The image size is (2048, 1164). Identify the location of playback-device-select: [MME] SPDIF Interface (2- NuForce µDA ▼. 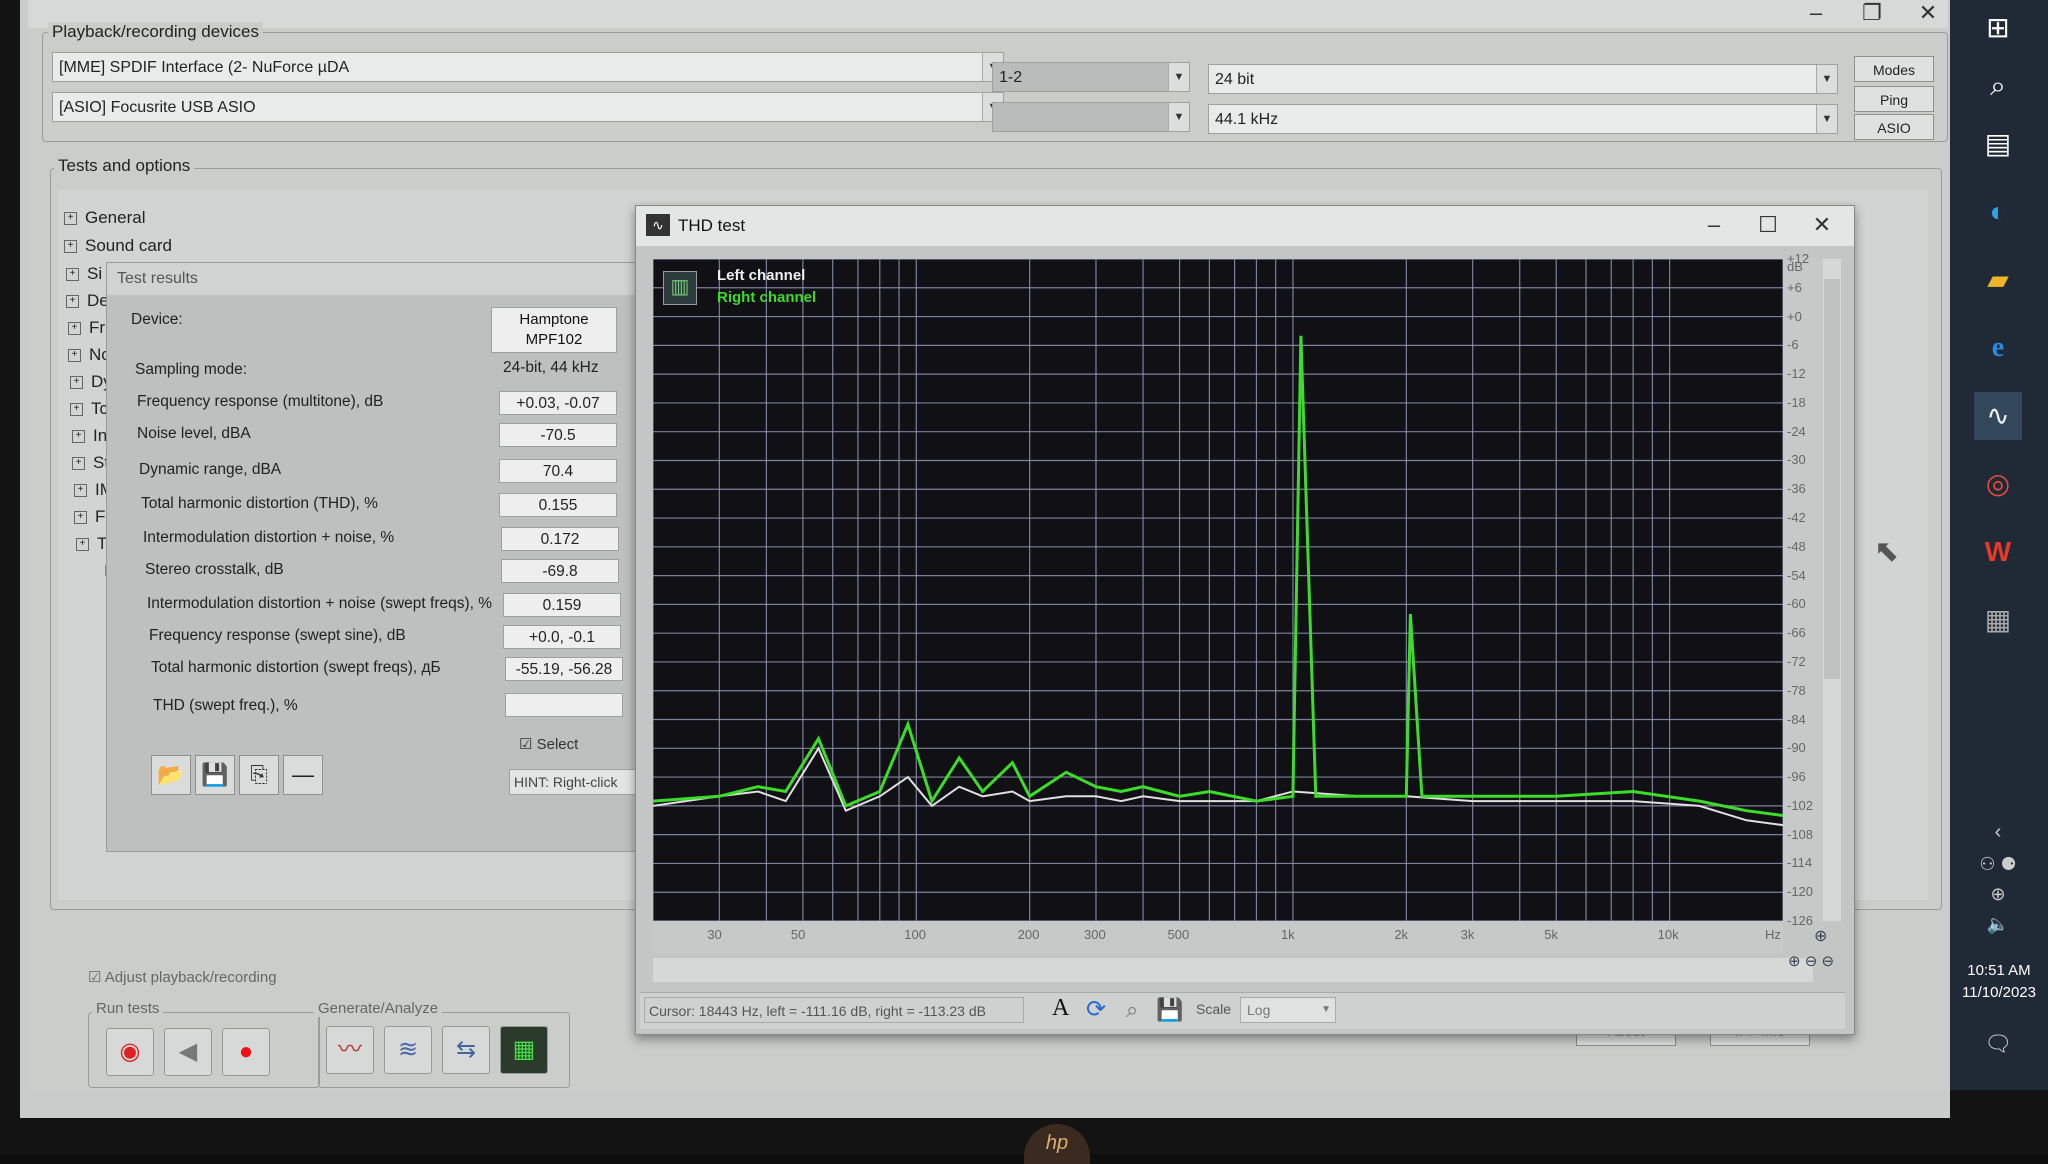
(528, 67).